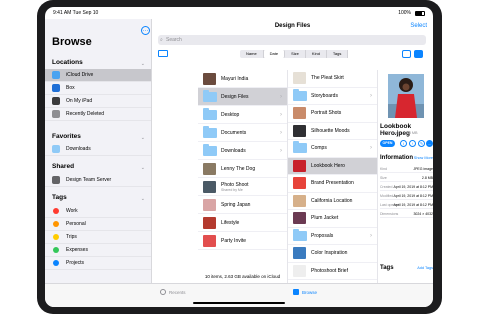 The width and height of the screenshot is (480, 314). What do you see at coordinates (327, 78) in the screenshot?
I see `row-label: The Pleat Skirt` at bounding box center [327, 78].